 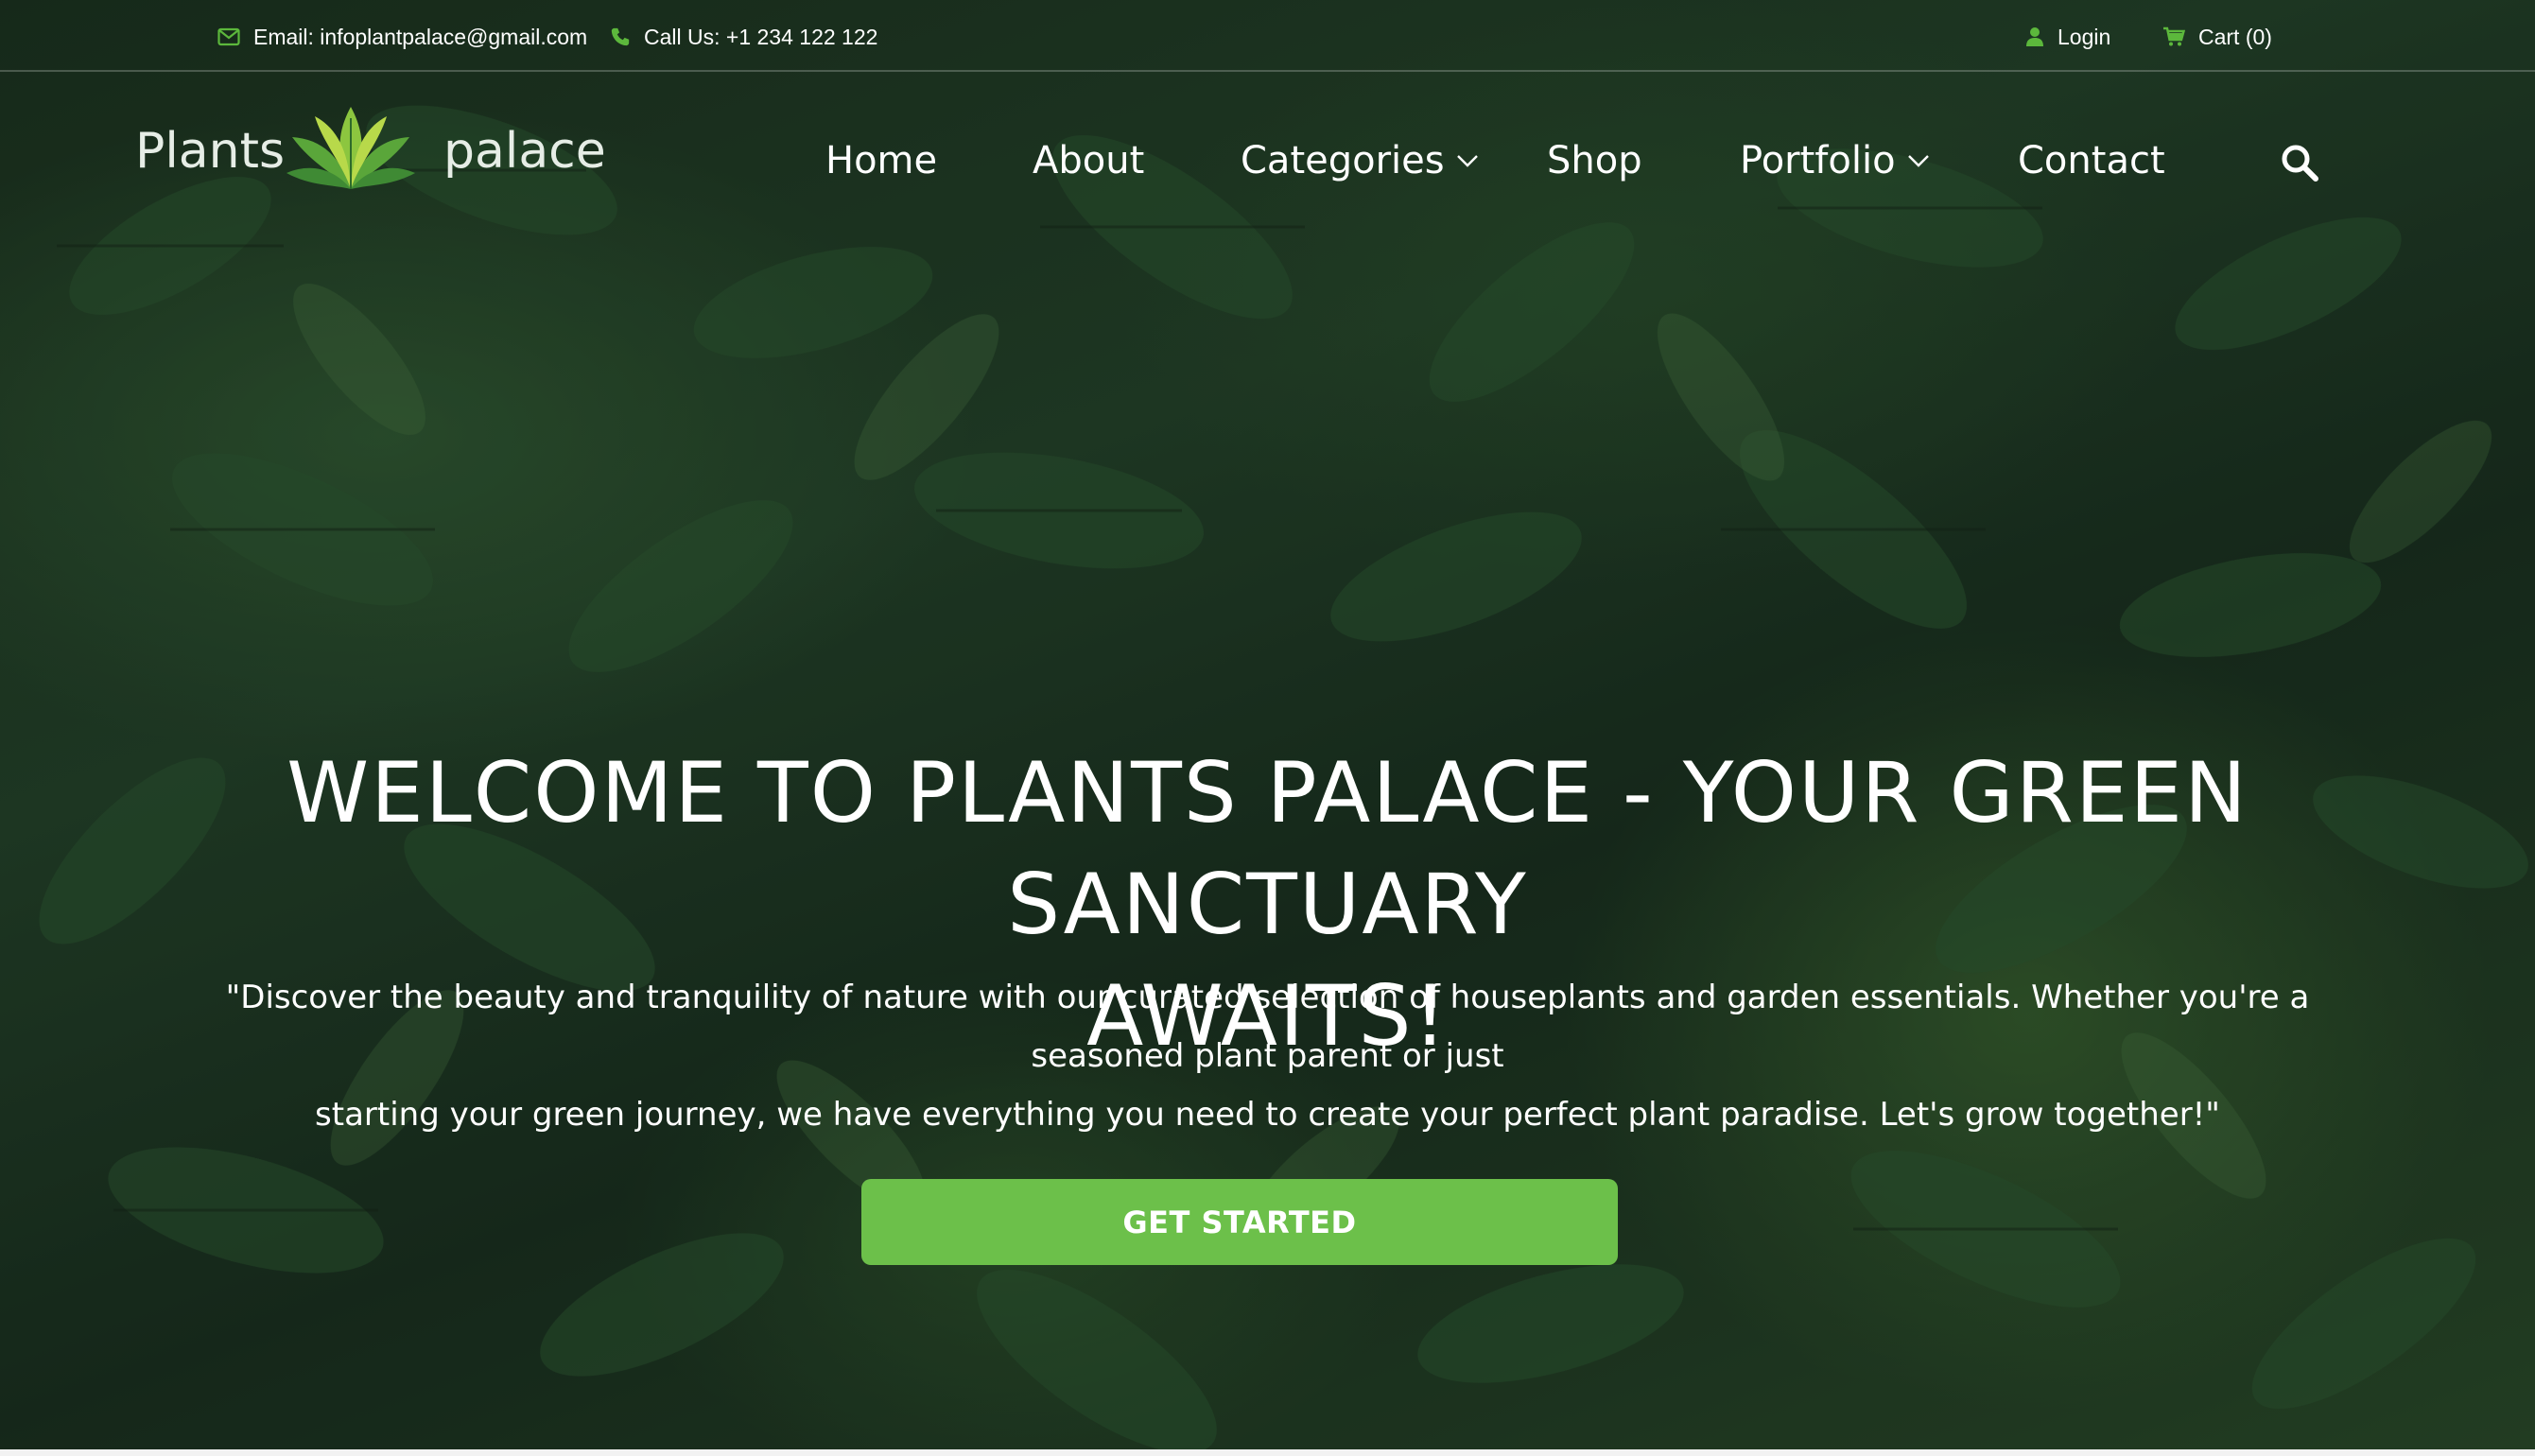 What do you see at coordinates (524, 151) in the screenshot?
I see `logo-word-palace: palace` at bounding box center [524, 151].